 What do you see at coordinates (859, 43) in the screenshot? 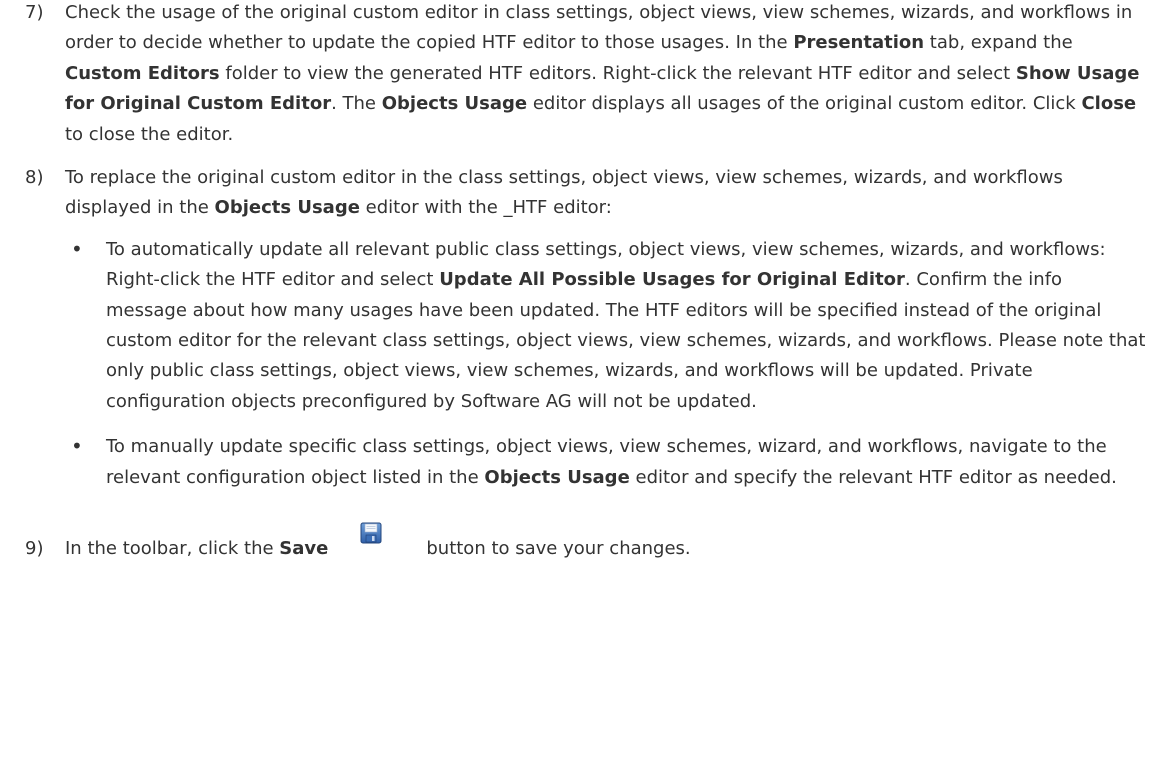
I see `ui-term-presentation: Presentation` at bounding box center [859, 43].